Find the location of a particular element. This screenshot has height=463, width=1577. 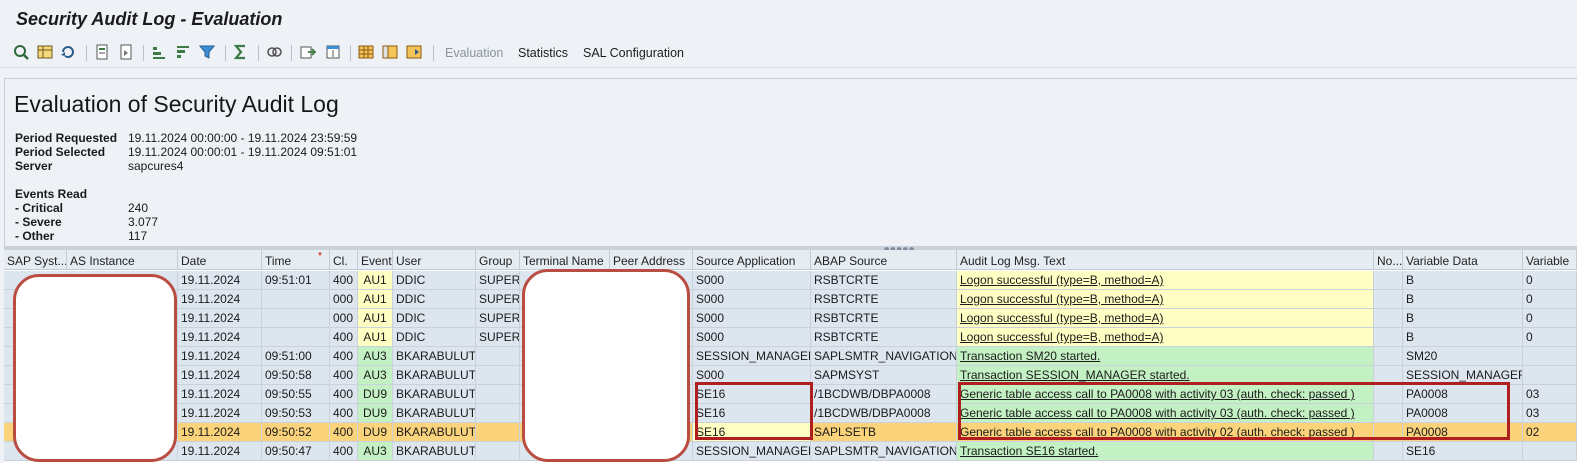

col-header-client: Cl. is located at coordinates (344, 260).